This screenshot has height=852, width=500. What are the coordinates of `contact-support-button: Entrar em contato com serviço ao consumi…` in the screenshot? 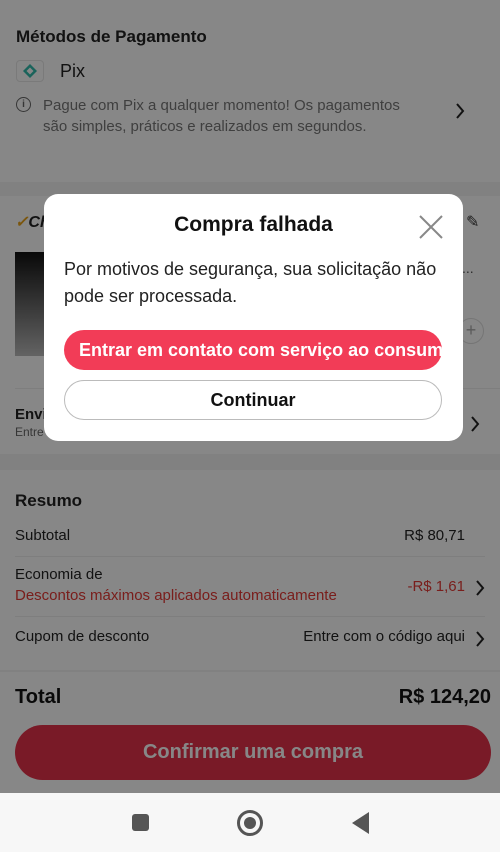 It's located at (263, 350).